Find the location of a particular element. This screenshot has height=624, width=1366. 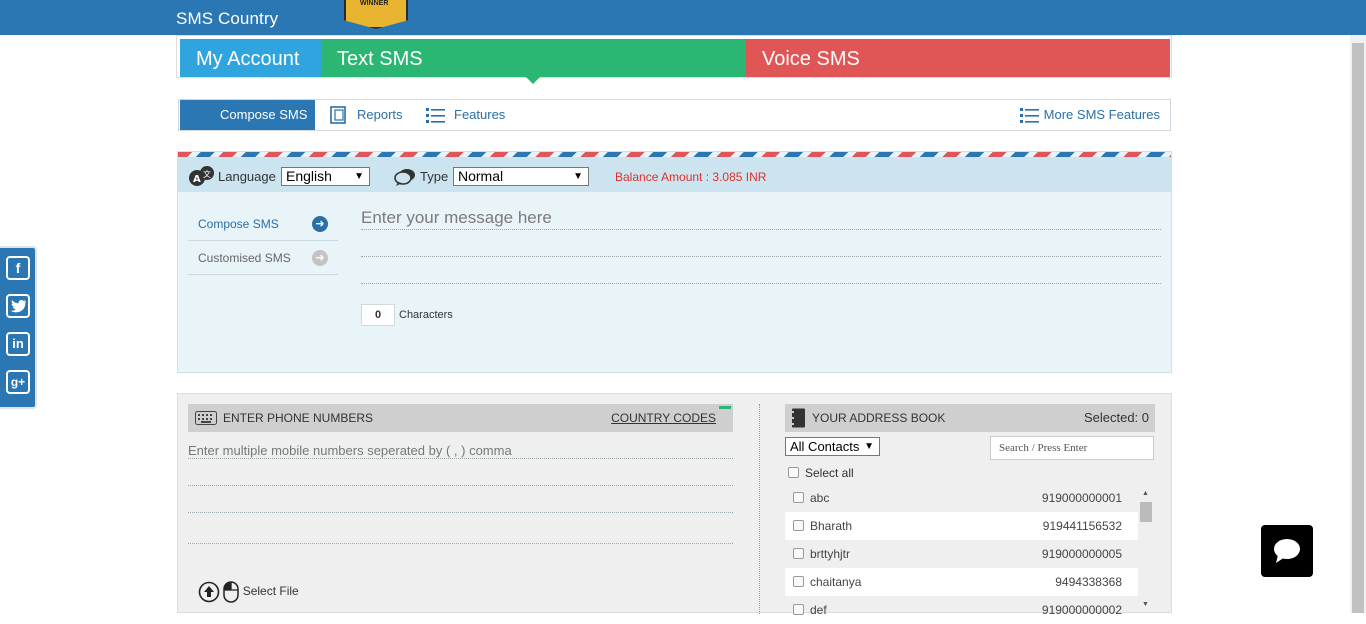

reports-icon is located at coordinates (338, 115).